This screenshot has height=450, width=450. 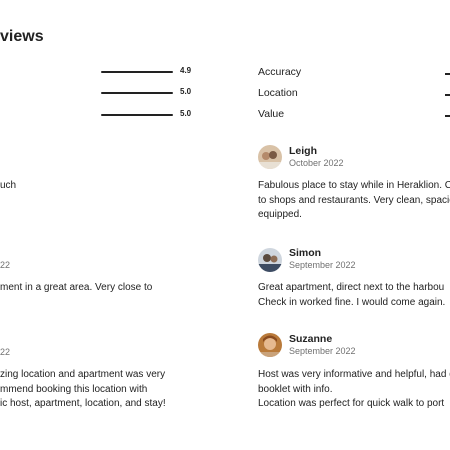 What do you see at coordinates (83, 374) in the screenshot?
I see `review-line: zing location and apartment was very` at bounding box center [83, 374].